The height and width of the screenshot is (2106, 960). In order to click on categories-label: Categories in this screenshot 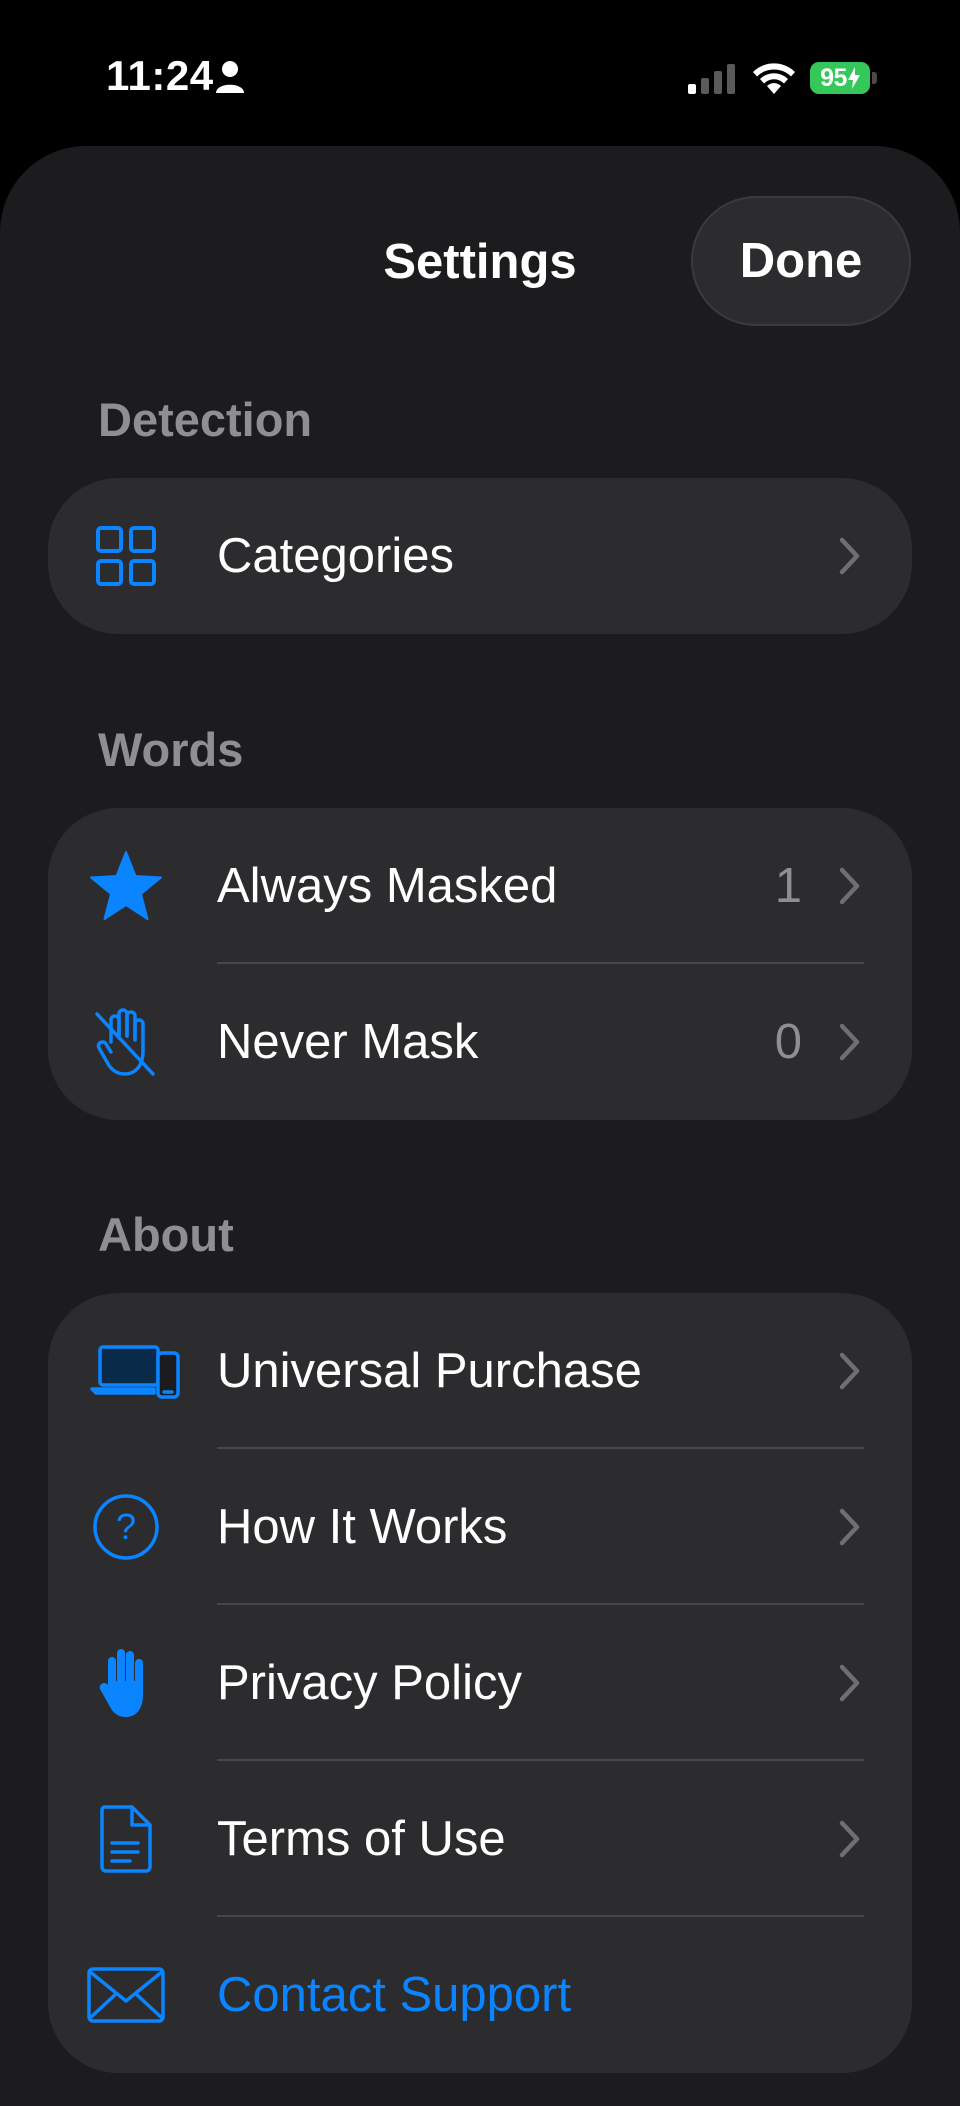, I will do `click(335, 556)`.